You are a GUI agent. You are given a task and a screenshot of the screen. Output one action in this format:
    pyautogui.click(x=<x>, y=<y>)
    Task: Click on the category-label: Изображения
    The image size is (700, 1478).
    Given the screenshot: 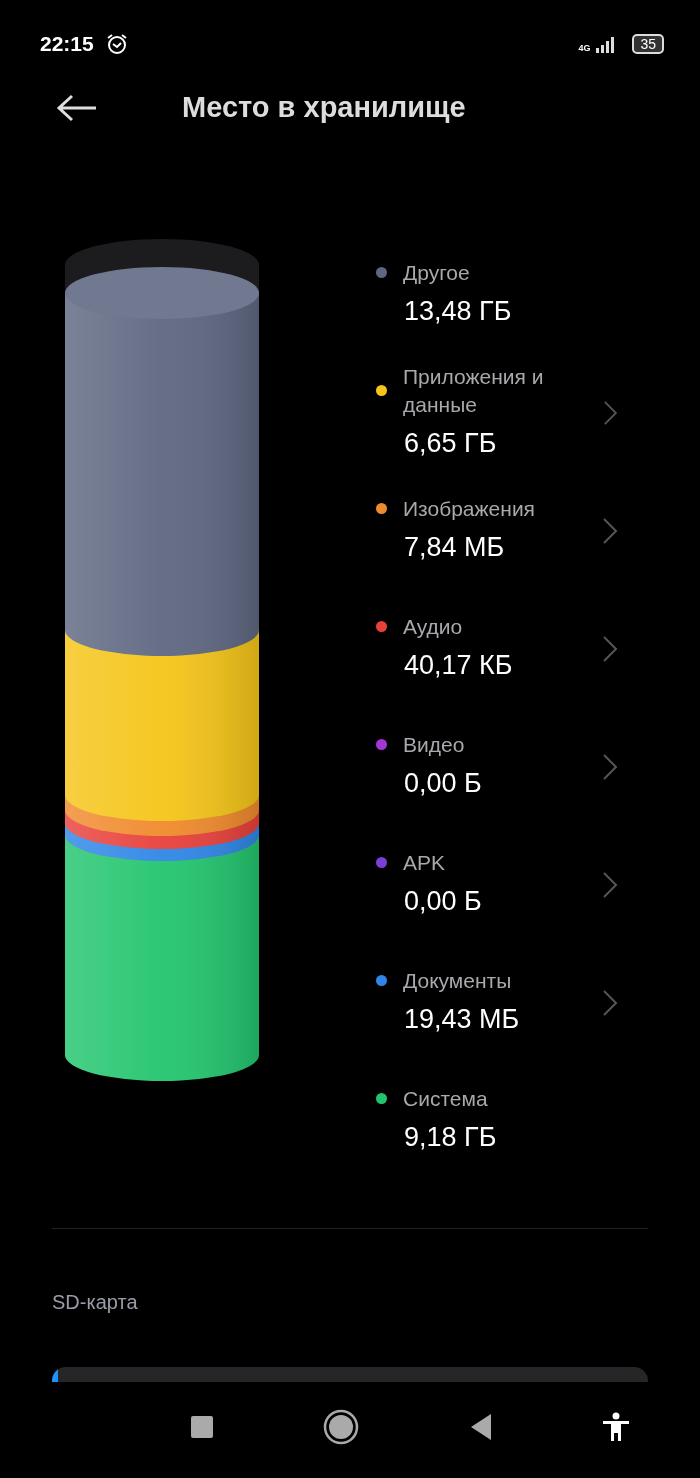 What is the action you would take?
    pyautogui.click(x=469, y=508)
    